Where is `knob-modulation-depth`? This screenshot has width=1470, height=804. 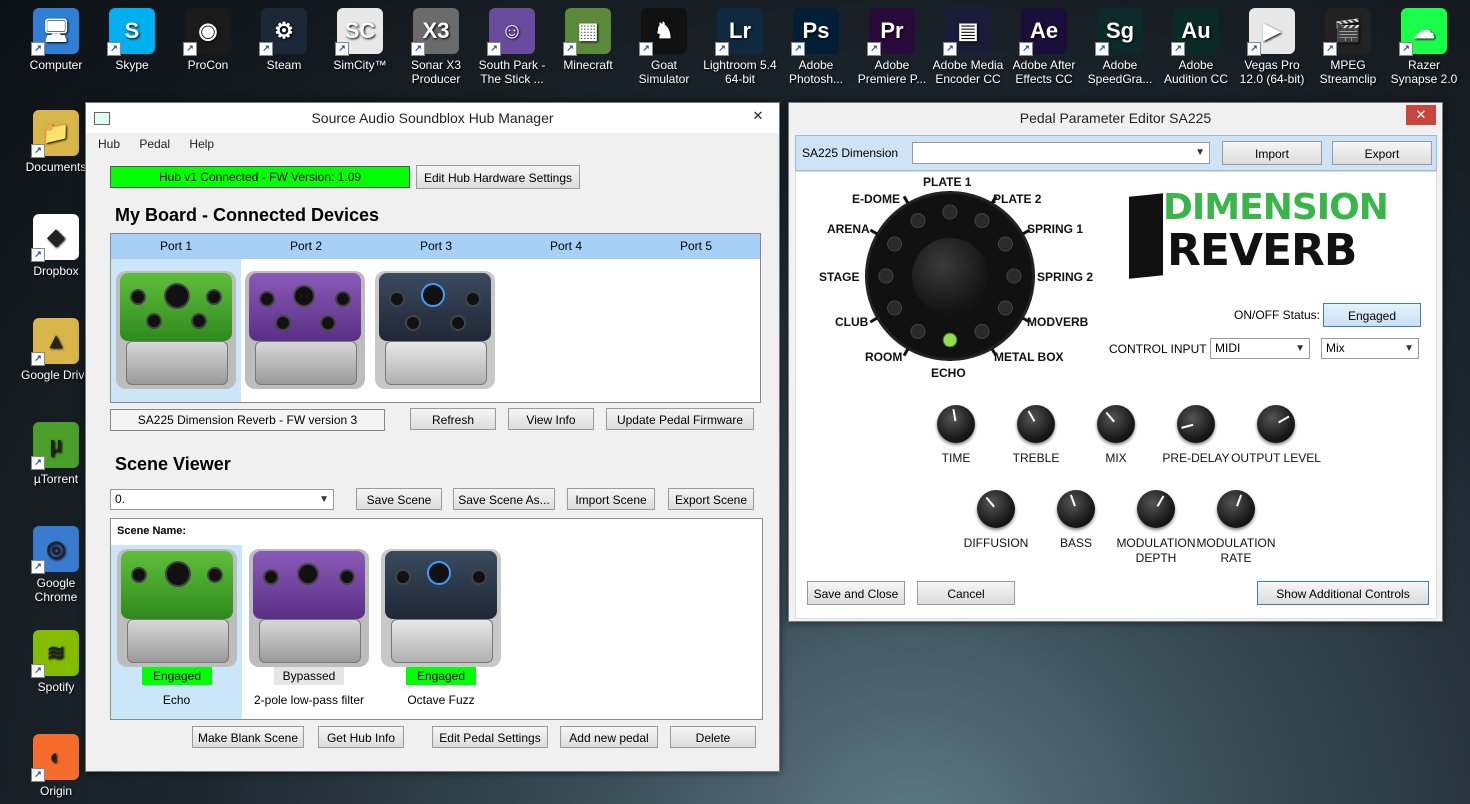 knob-modulation-depth is located at coordinates (1156, 509).